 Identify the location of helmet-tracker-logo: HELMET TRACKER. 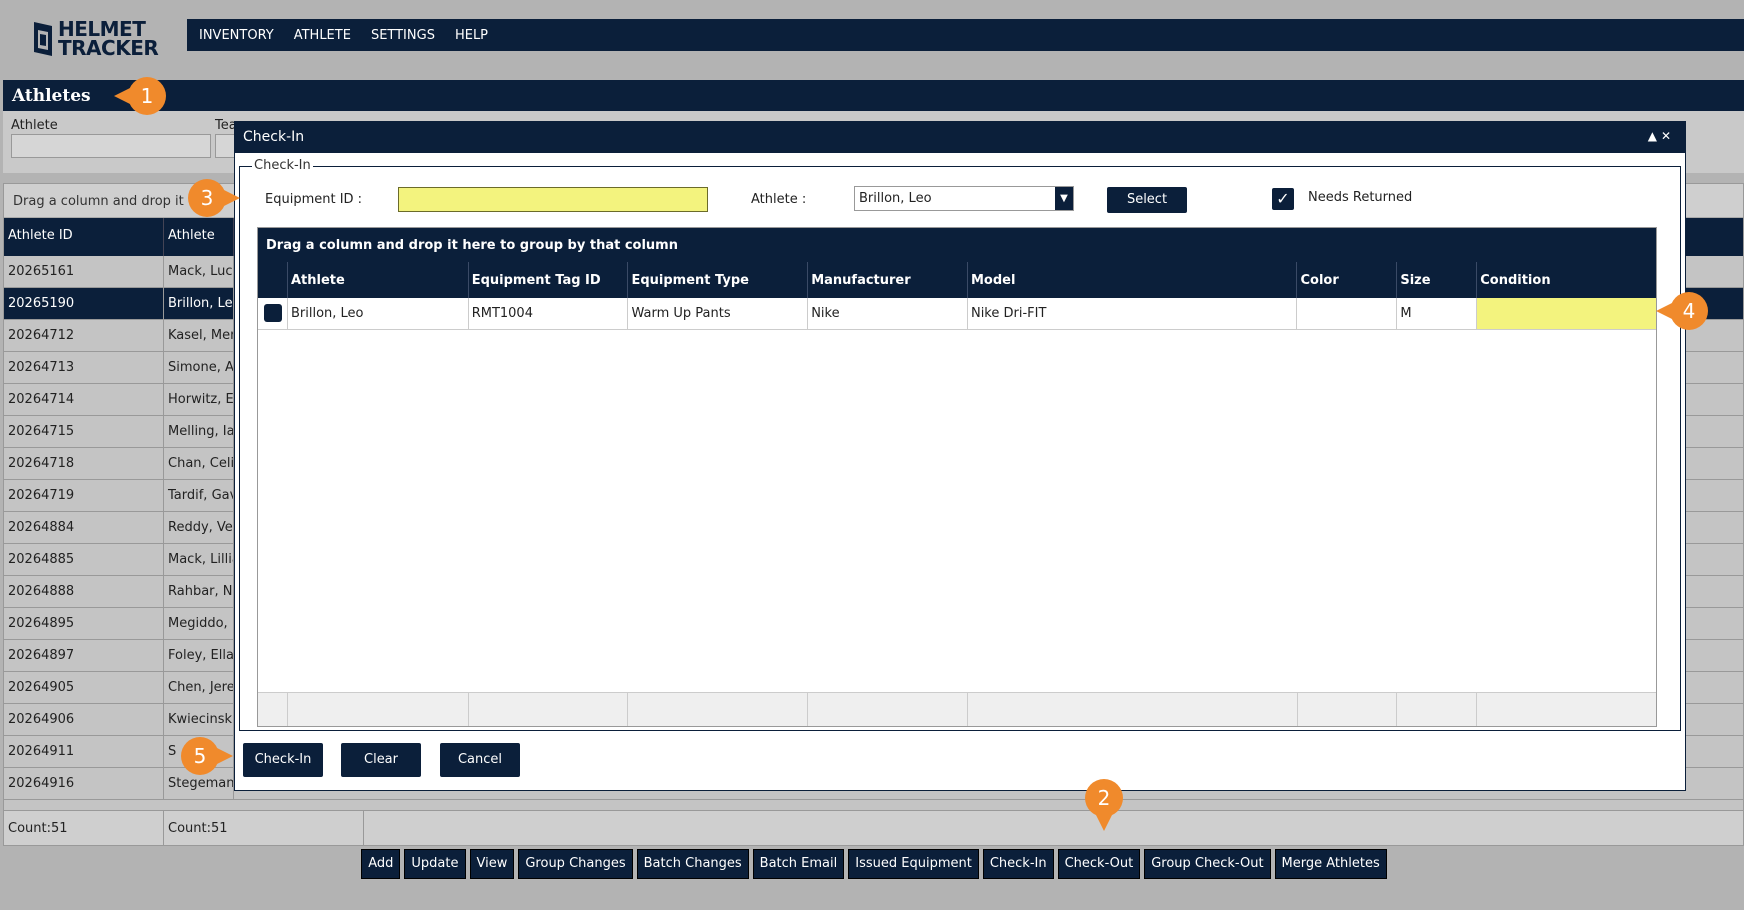
(102, 39).